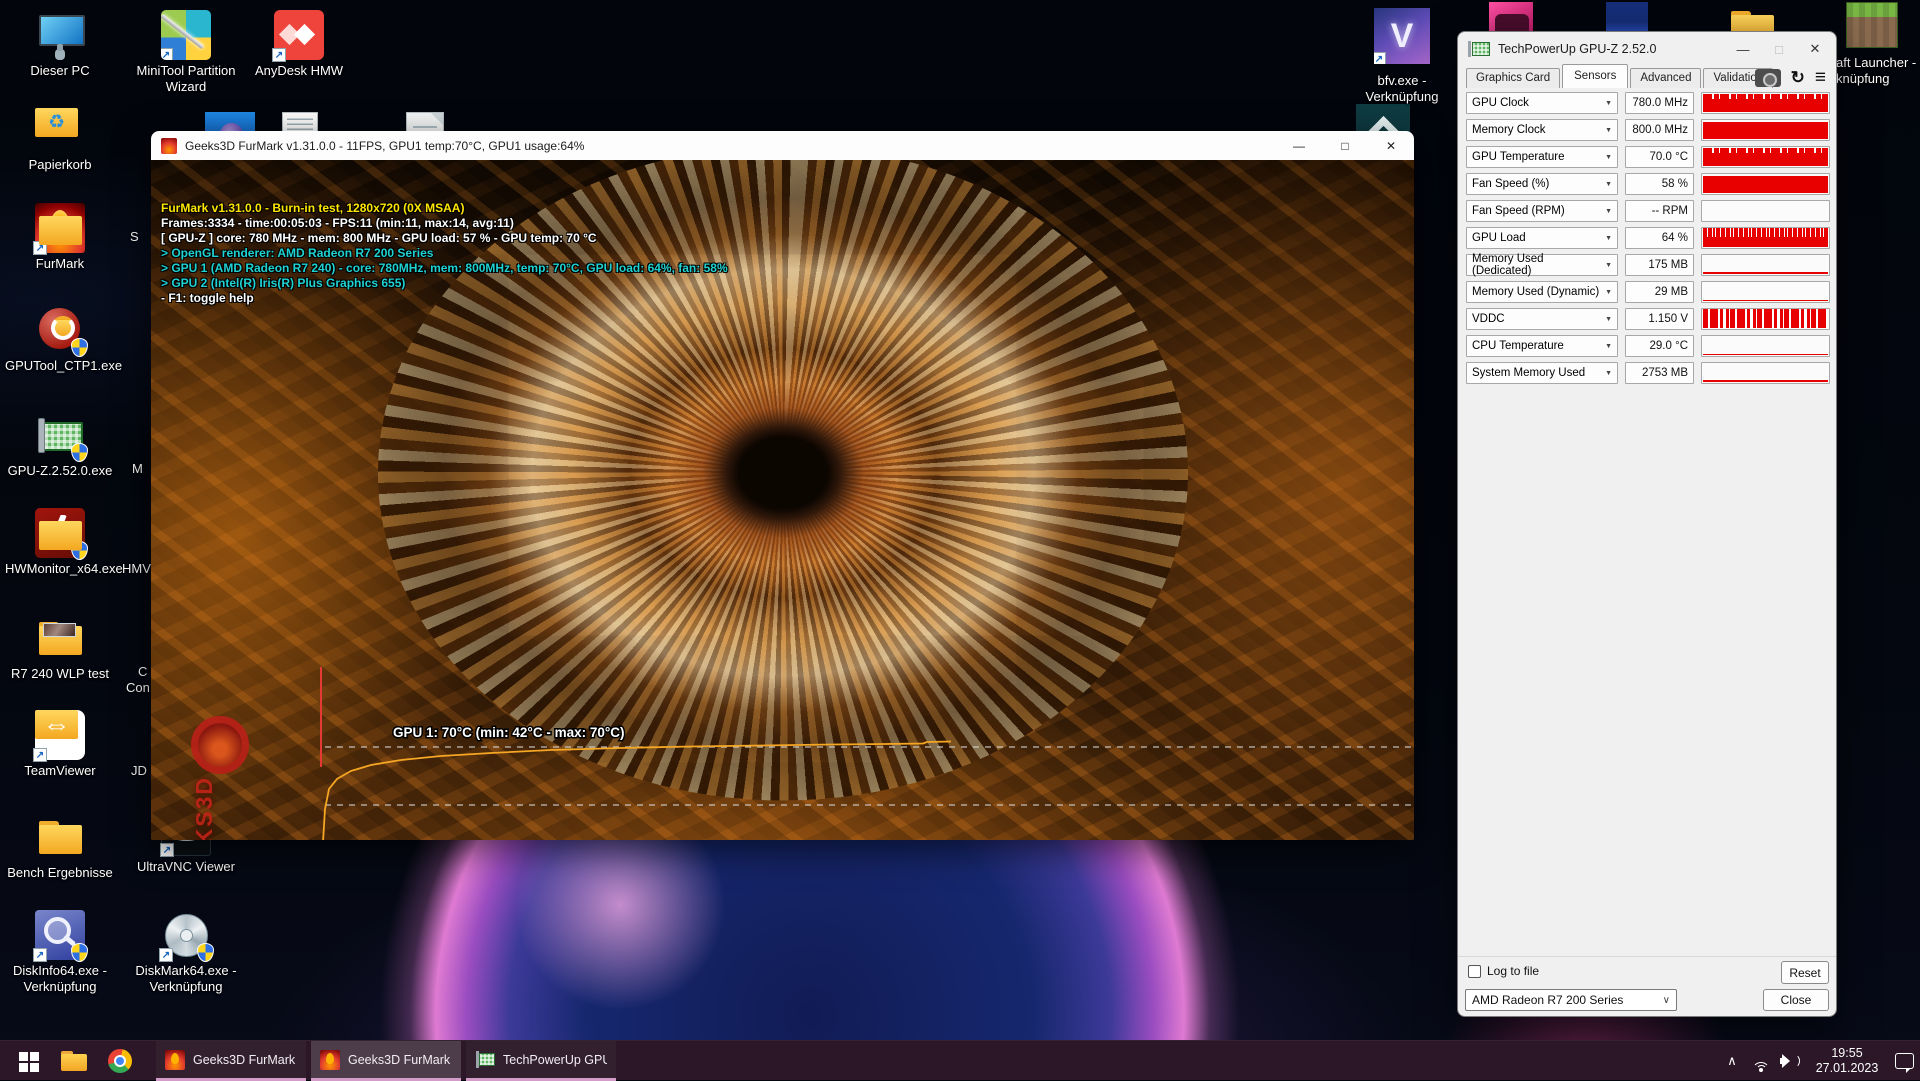  What do you see at coordinates (1805, 972) in the screenshot?
I see `reset-button: Reset` at bounding box center [1805, 972].